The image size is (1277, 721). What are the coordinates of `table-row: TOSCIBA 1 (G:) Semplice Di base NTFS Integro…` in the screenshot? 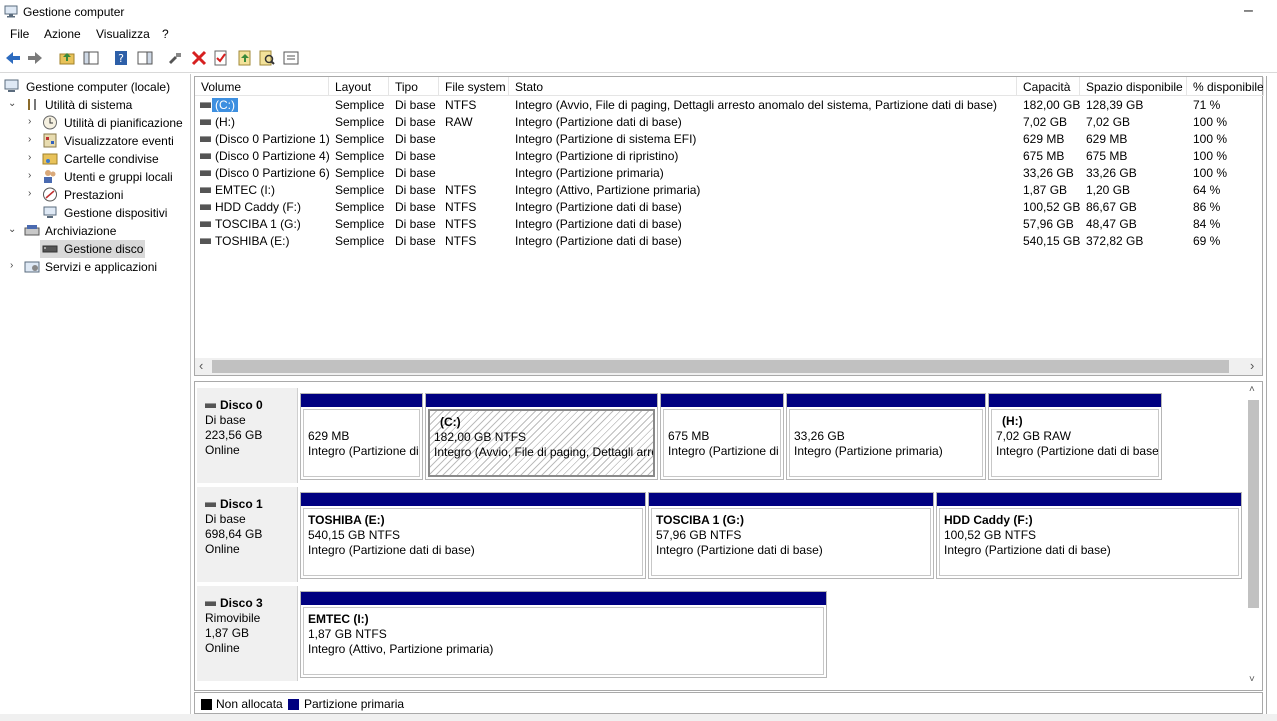 It's located at (729, 224).